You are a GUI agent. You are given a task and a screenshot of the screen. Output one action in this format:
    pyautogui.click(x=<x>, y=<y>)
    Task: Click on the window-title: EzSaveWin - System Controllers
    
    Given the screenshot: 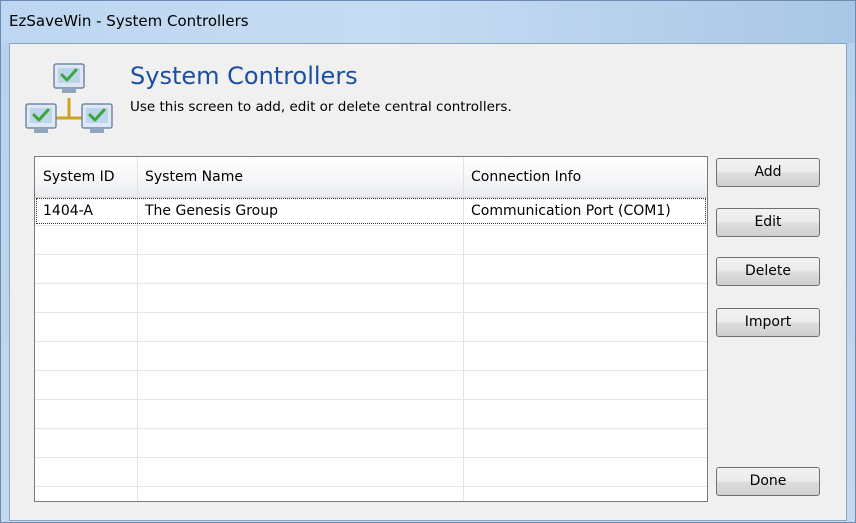 What is the action you would take?
    pyautogui.click(x=129, y=21)
    